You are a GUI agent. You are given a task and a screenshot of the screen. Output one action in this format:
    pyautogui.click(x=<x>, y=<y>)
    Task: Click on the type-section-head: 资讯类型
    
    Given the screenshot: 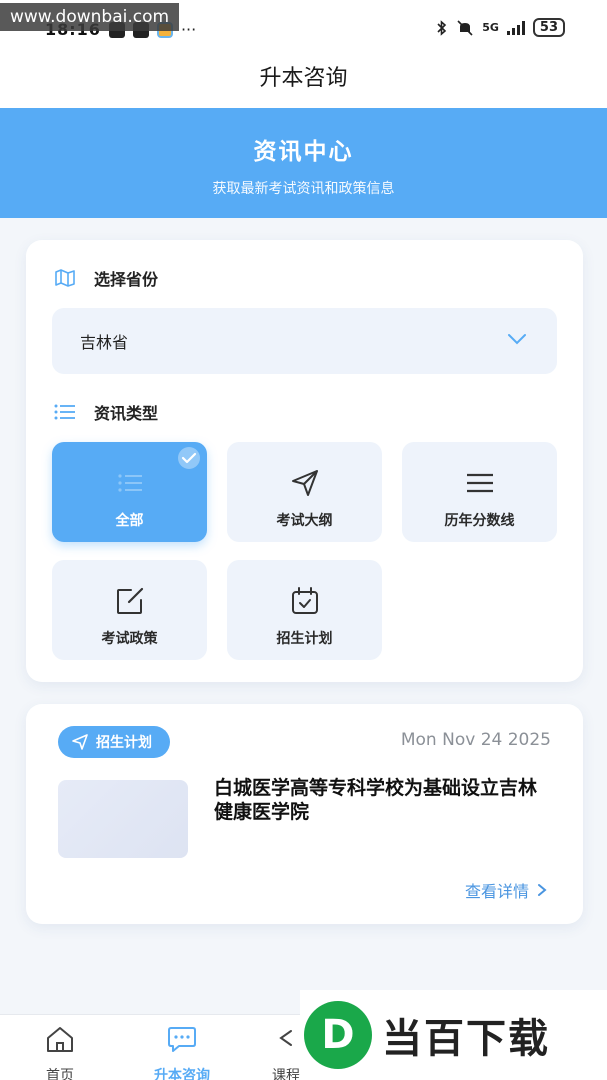 What is the action you would take?
    pyautogui.click(x=106, y=412)
    